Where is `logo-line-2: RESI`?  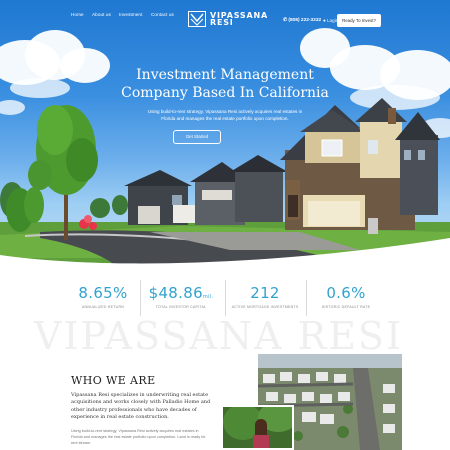
logo-line-2: RESI is located at coordinates (222, 22).